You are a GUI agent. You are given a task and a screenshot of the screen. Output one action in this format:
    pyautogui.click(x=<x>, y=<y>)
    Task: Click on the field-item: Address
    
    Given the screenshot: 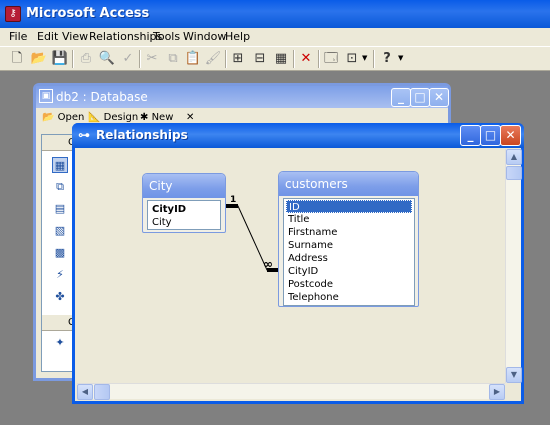 What is the action you would take?
    pyautogui.click(x=349, y=258)
    